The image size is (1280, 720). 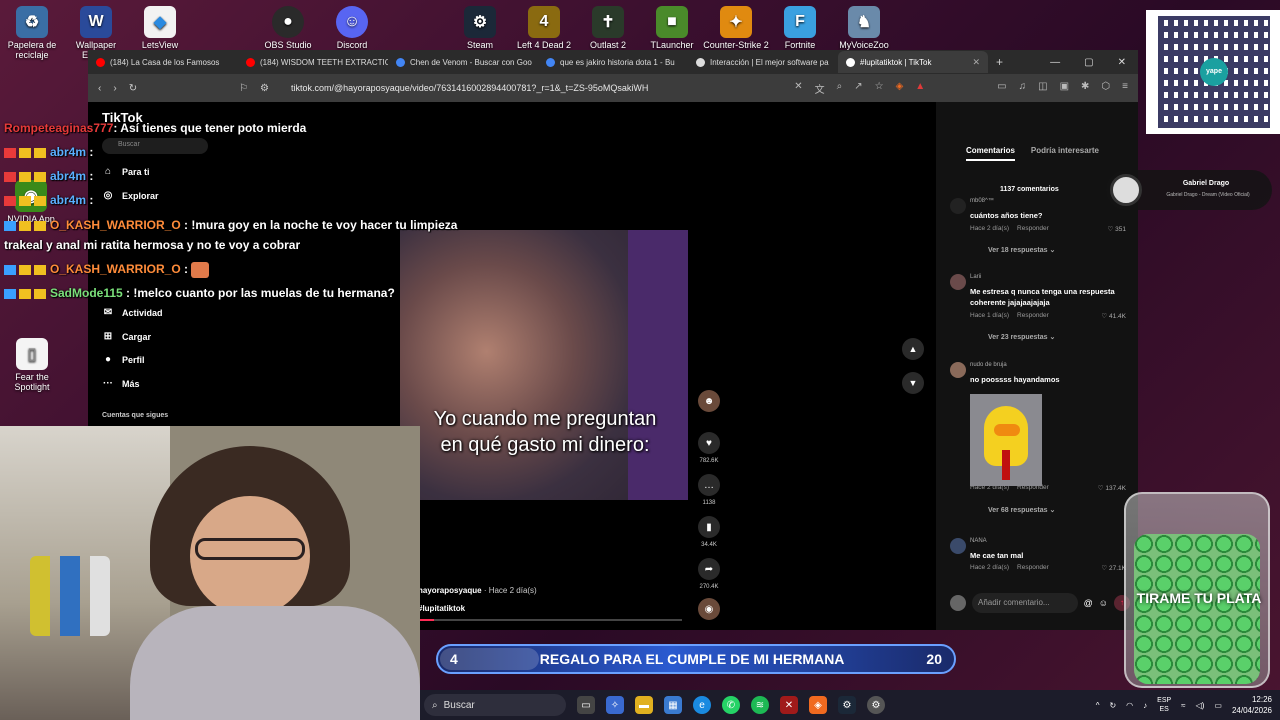 What do you see at coordinates (673, 705) in the screenshot?
I see `store-icon: ▦` at bounding box center [673, 705].